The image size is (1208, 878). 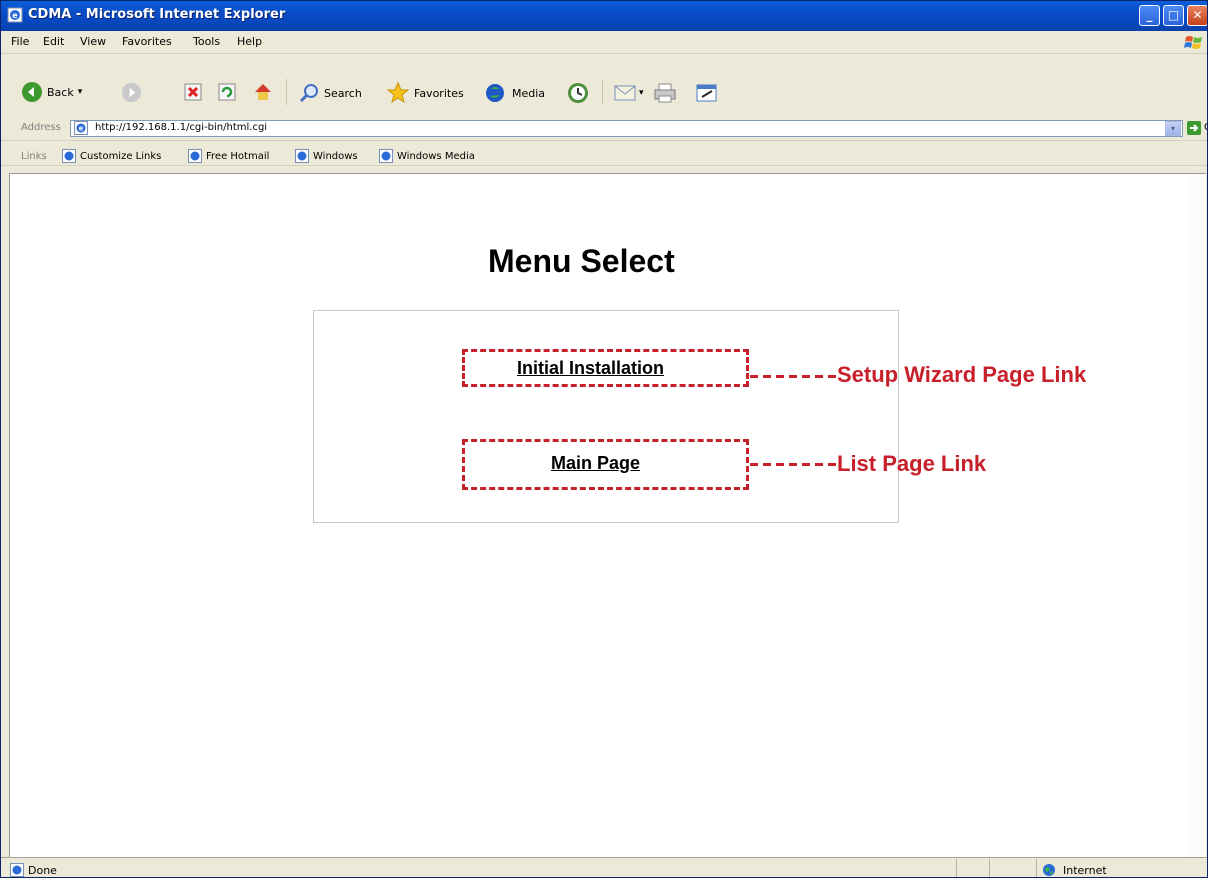 I want to click on link-windows-media: Windows Media, so click(x=427, y=156).